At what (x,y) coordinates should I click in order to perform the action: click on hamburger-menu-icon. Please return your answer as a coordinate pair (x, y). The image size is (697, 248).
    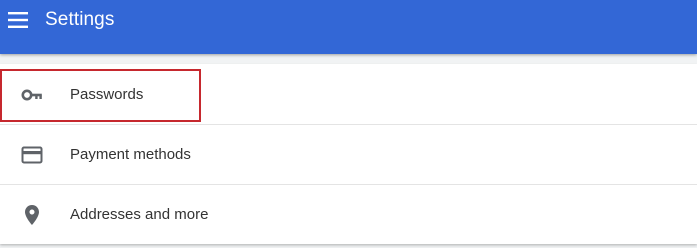
    Looking at the image, I should click on (18, 20).